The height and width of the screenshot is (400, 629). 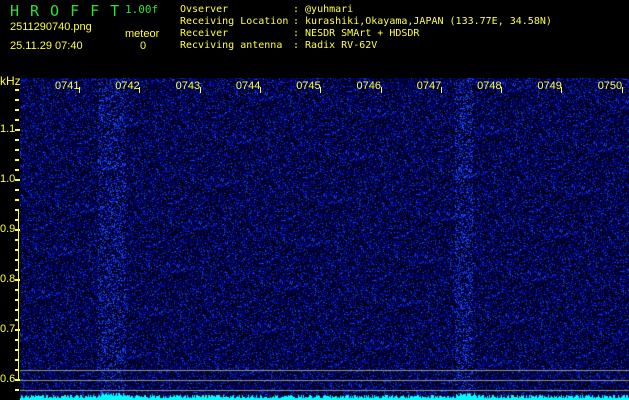 What do you see at coordinates (142, 9) in the screenshot?
I see `version: 1.00f` at bounding box center [142, 9].